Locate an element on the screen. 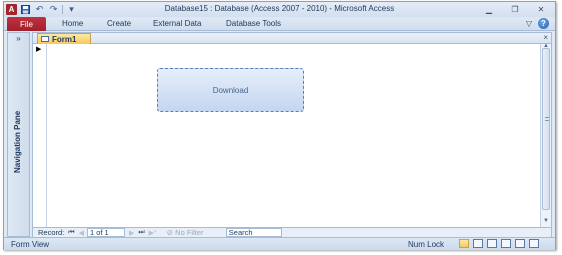 The height and width of the screenshot is (255, 562). filter-label: No Filter is located at coordinates (189, 232).